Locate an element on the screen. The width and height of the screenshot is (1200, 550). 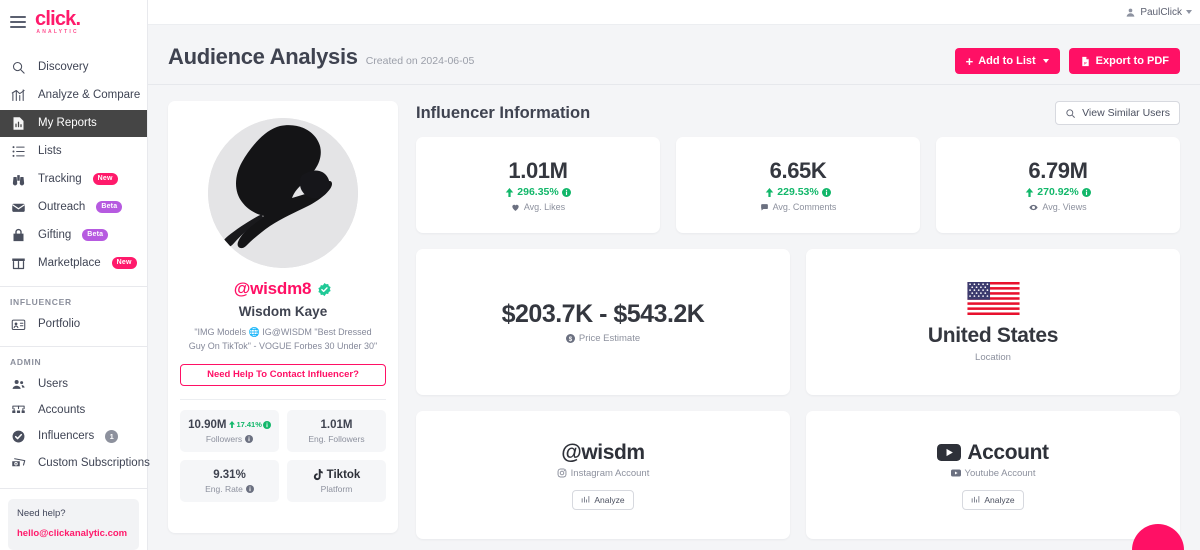
sidebar-item-label: Influencers is located at coordinates (66, 436).